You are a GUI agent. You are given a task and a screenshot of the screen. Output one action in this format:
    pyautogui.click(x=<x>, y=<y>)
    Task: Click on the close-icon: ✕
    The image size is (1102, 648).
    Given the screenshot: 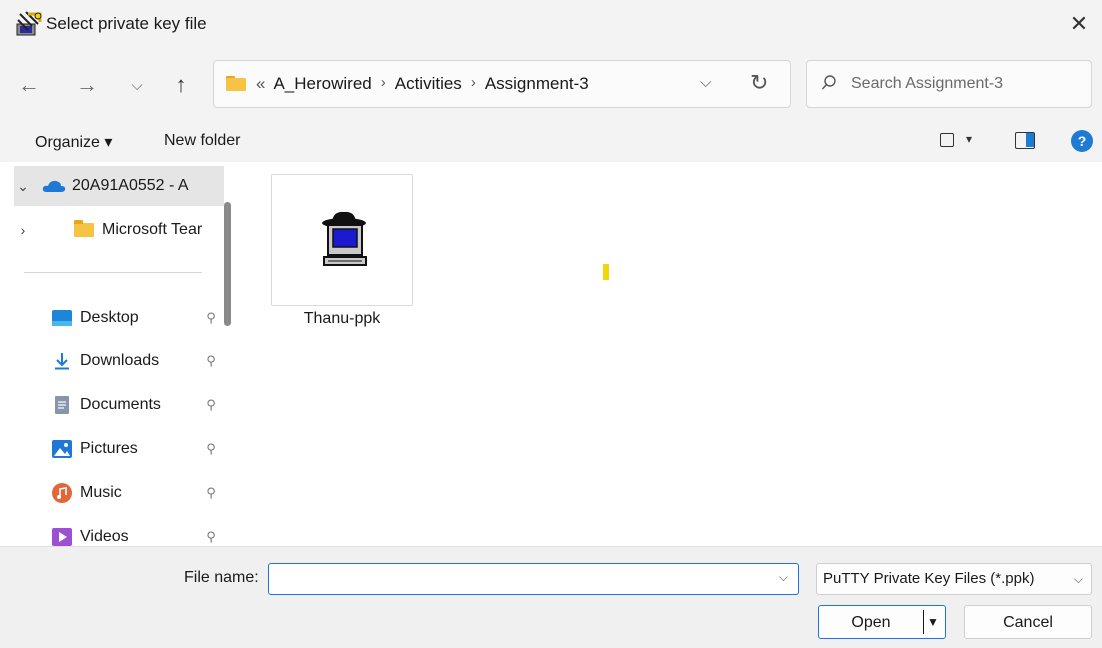 What is the action you would take?
    pyautogui.click(x=1079, y=23)
    